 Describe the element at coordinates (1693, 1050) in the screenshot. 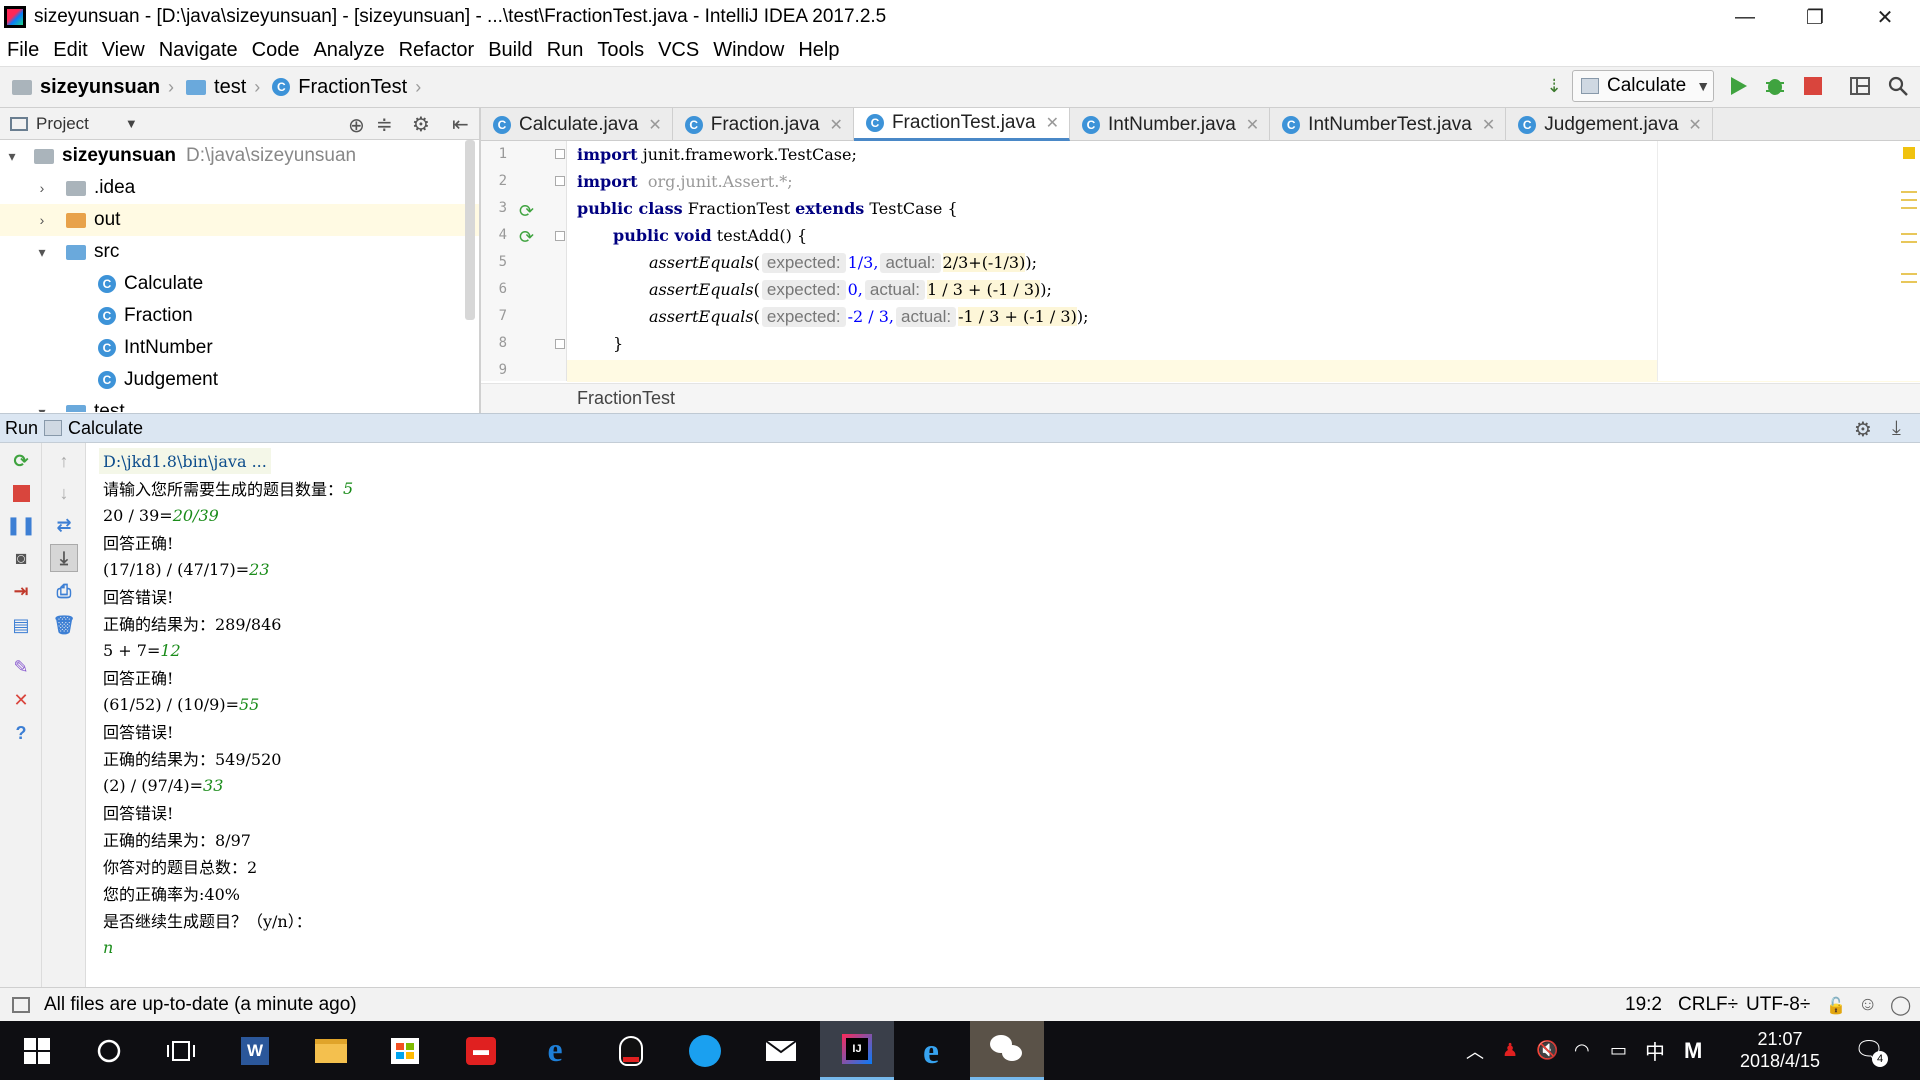

I see `ime-mode-icon: M` at that location.